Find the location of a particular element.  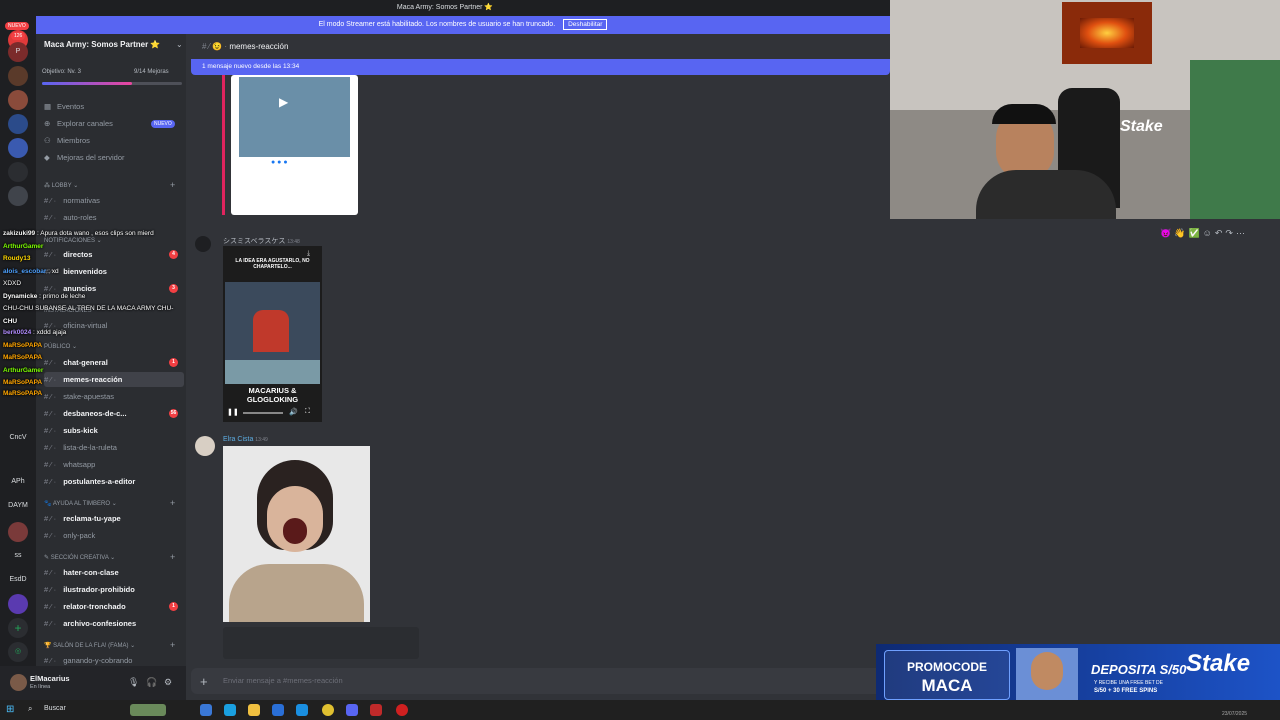

fullscreen-icon: ⛶ is located at coordinates (307, 412).